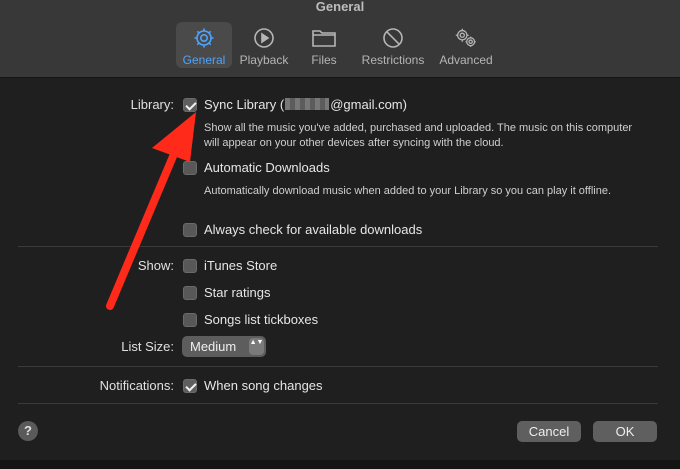 This screenshot has width=680, height=469. What do you see at coordinates (625, 431) in the screenshot?
I see `ok-button: OK` at bounding box center [625, 431].